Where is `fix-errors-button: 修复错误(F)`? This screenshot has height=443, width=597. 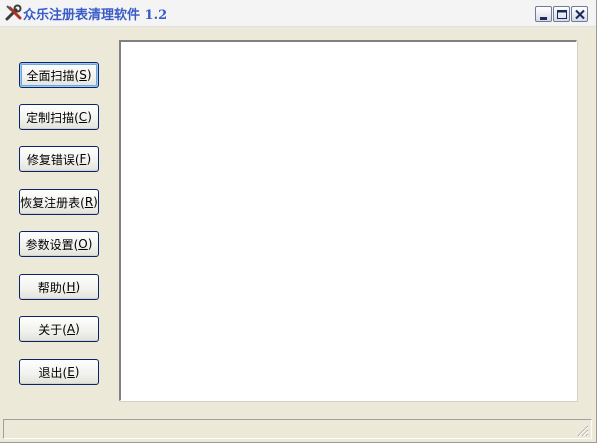
fix-errors-button: 修复错误(F) is located at coordinates (59, 159).